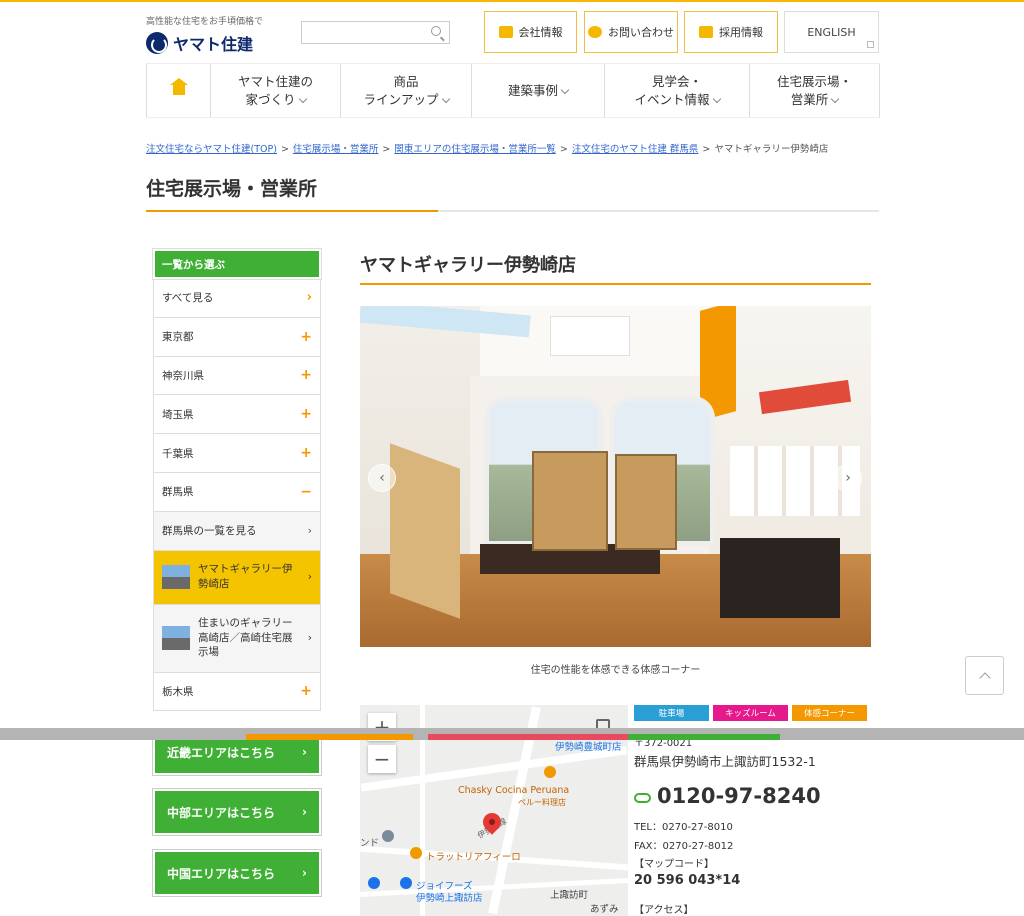 This screenshot has height=916, width=1024. What do you see at coordinates (237, 298) in the screenshot?
I see `sidebar-item-all: すべて見る ›` at bounding box center [237, 298].